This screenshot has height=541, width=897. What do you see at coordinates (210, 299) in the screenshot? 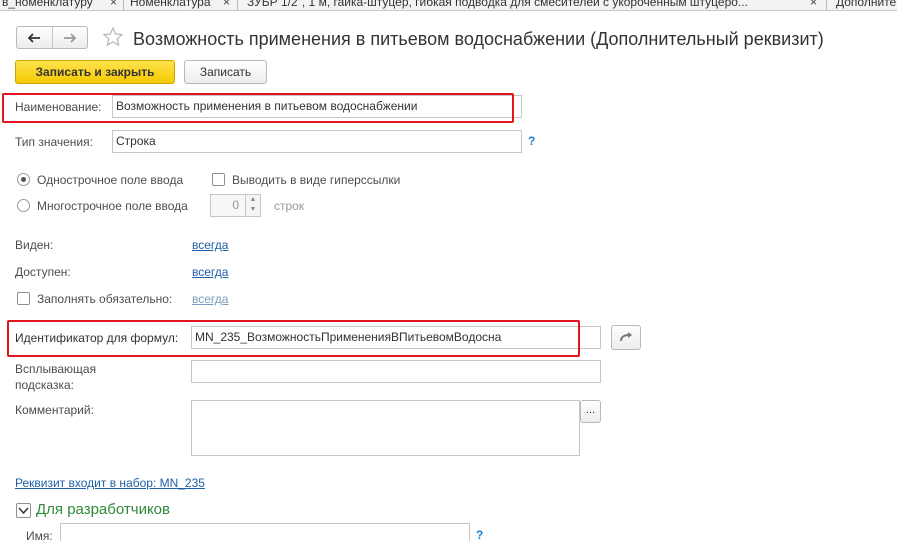
I see `required-link: всегда` at bounding box center [210, 299].